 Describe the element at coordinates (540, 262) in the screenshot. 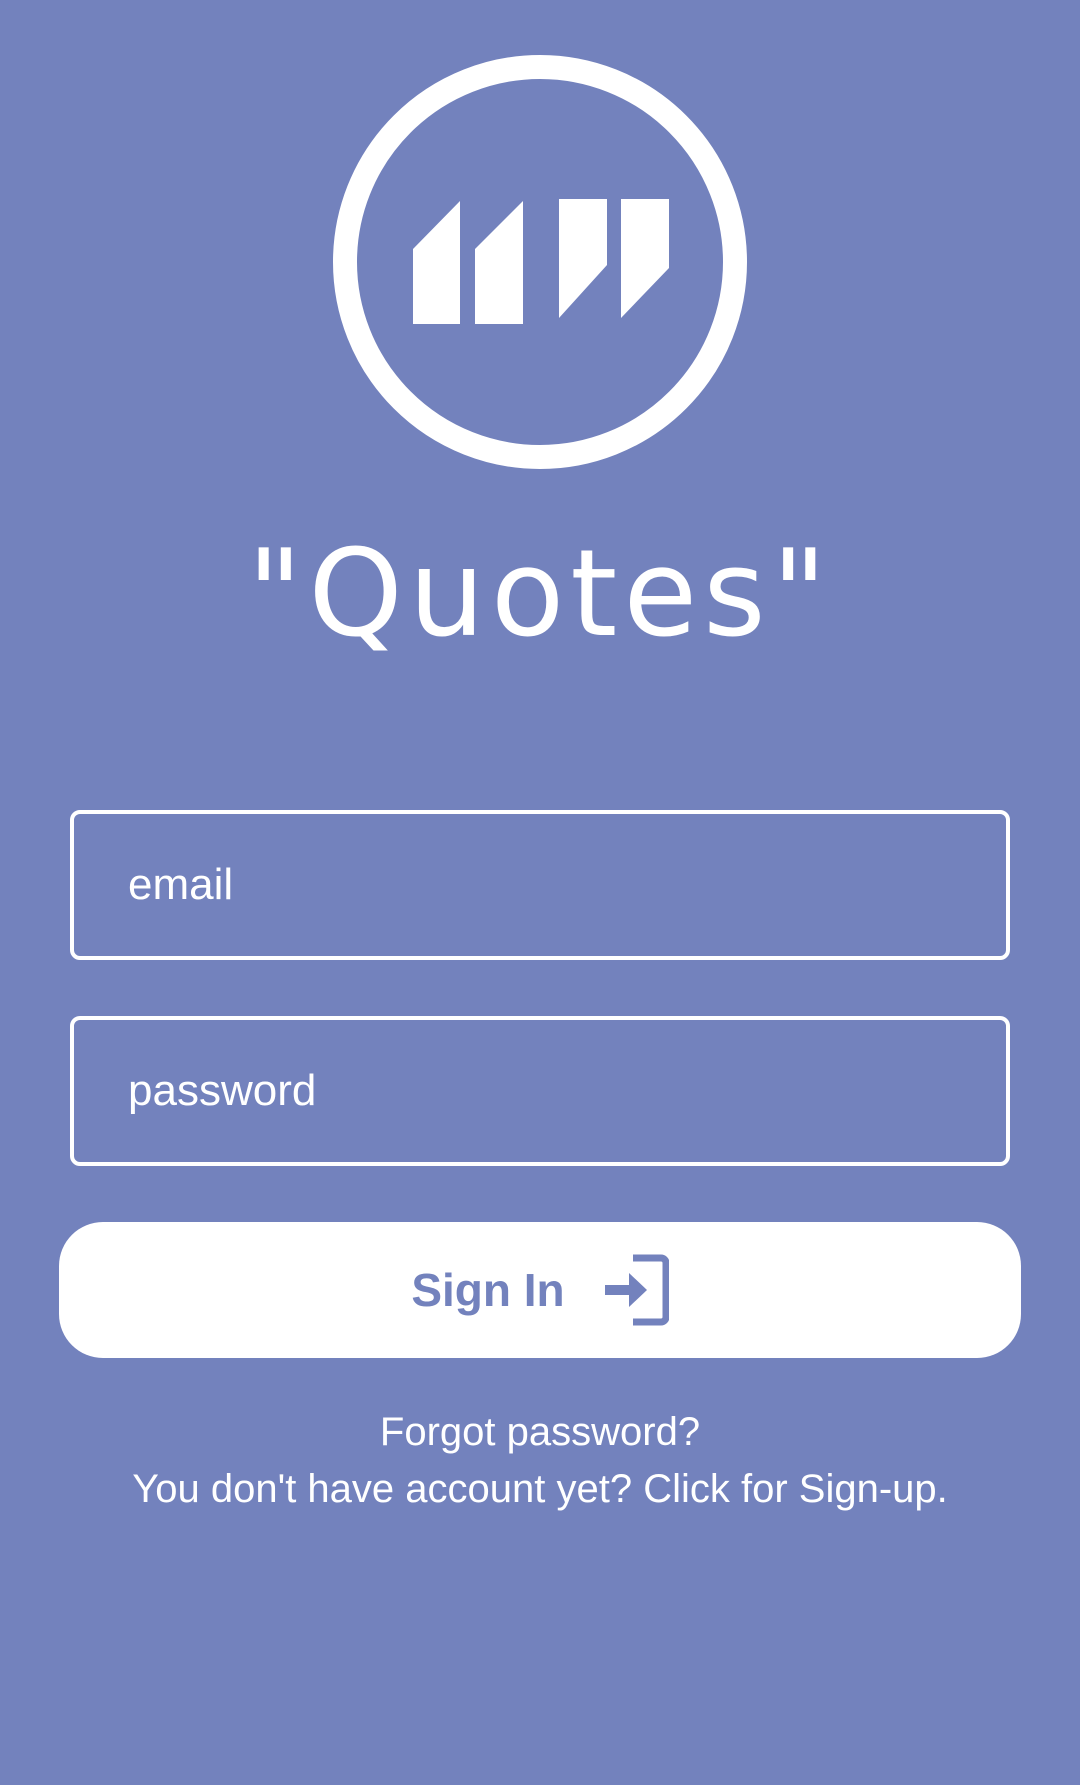

I see `app-logo-icon` at that location.